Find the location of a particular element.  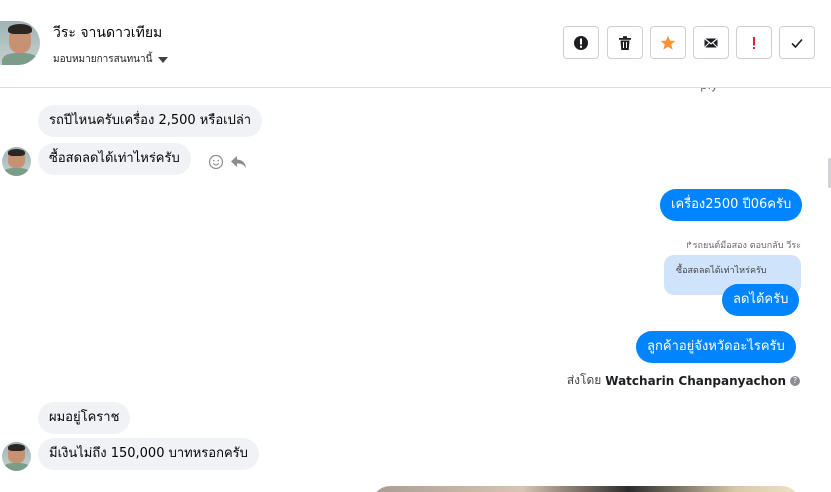

message-bubble-incoming: ผมอยู่โคราช is located at coordinates (84, 418).